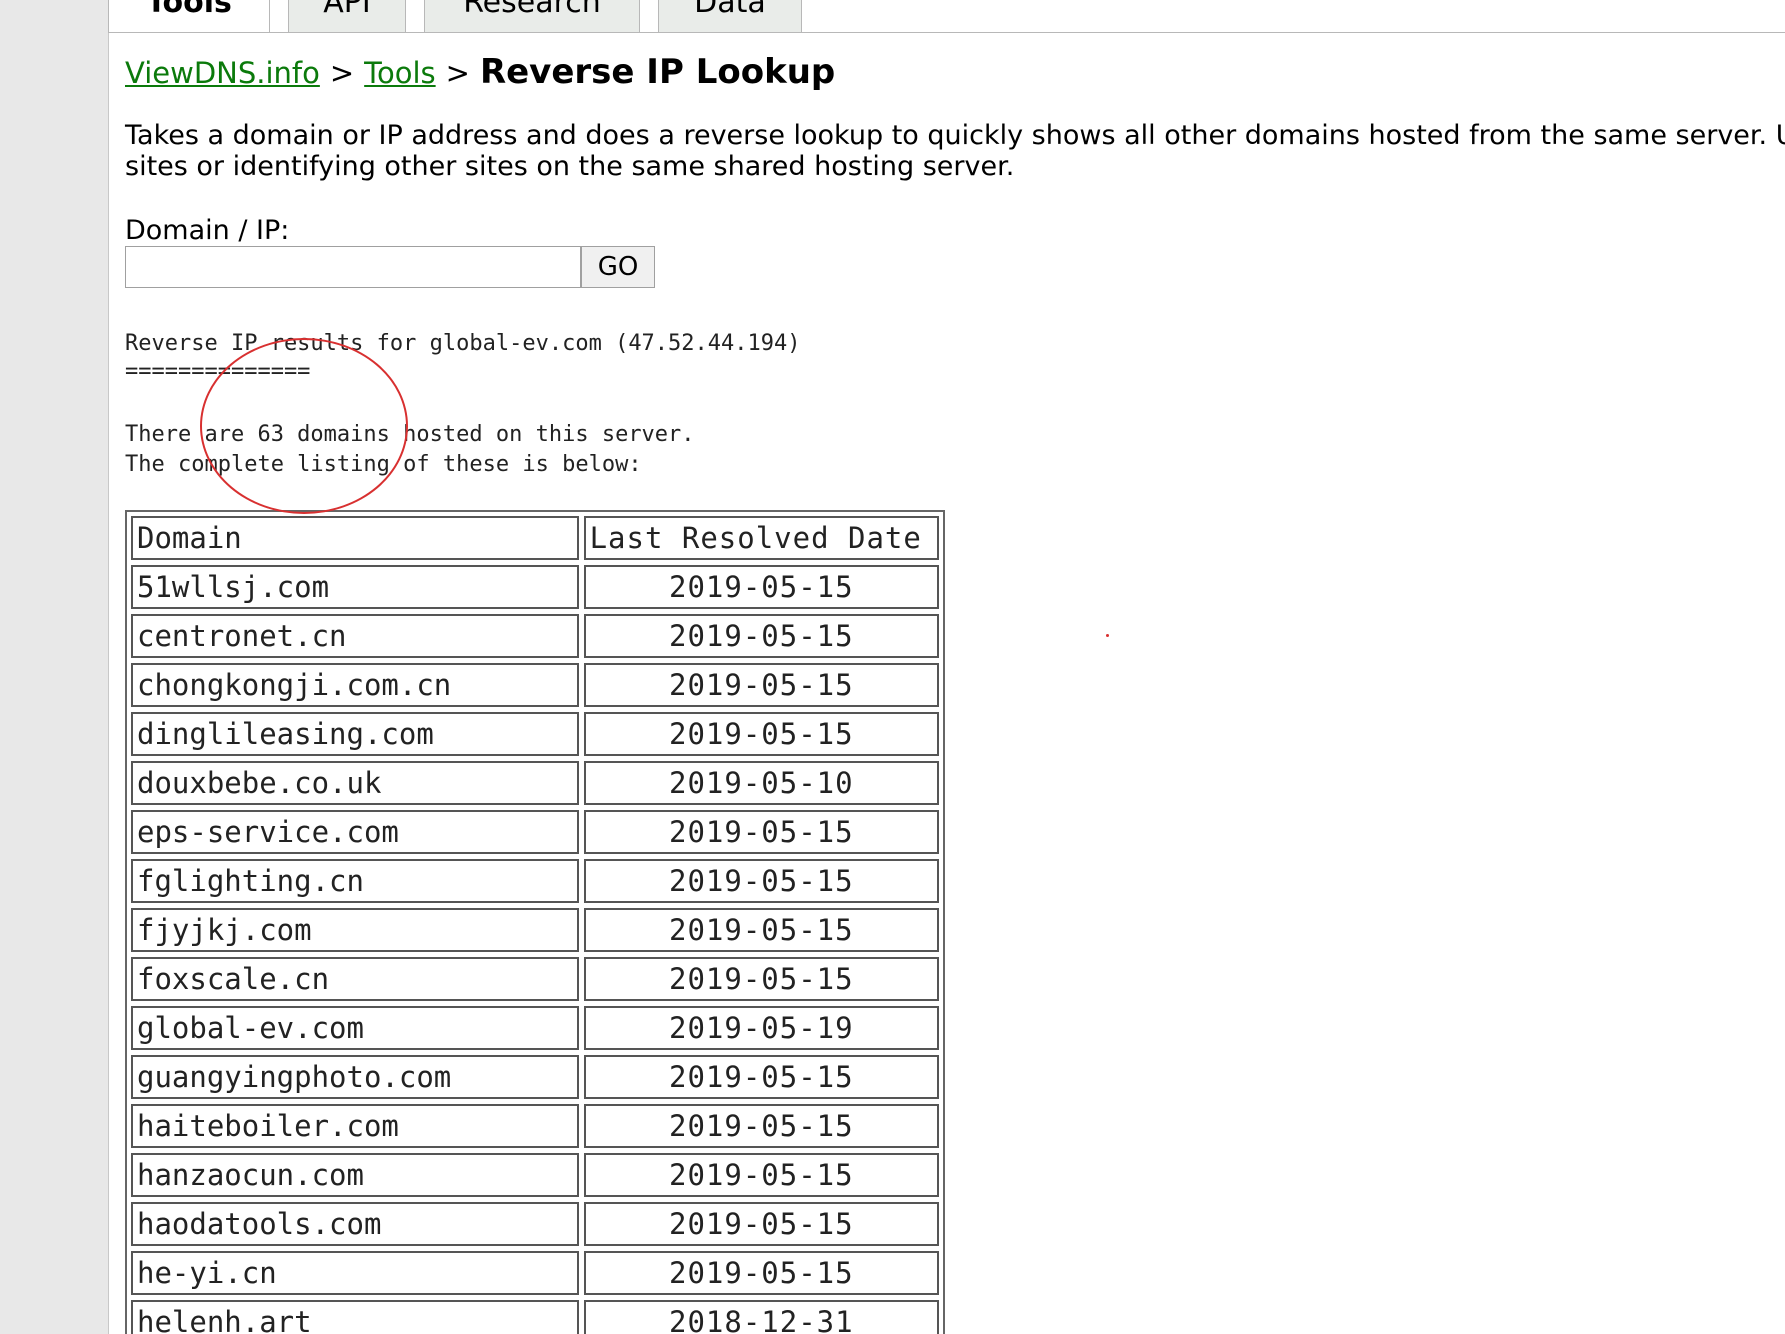 The image size is (1785, 1334). I want to click on go-button: GO, so click(618, 267).